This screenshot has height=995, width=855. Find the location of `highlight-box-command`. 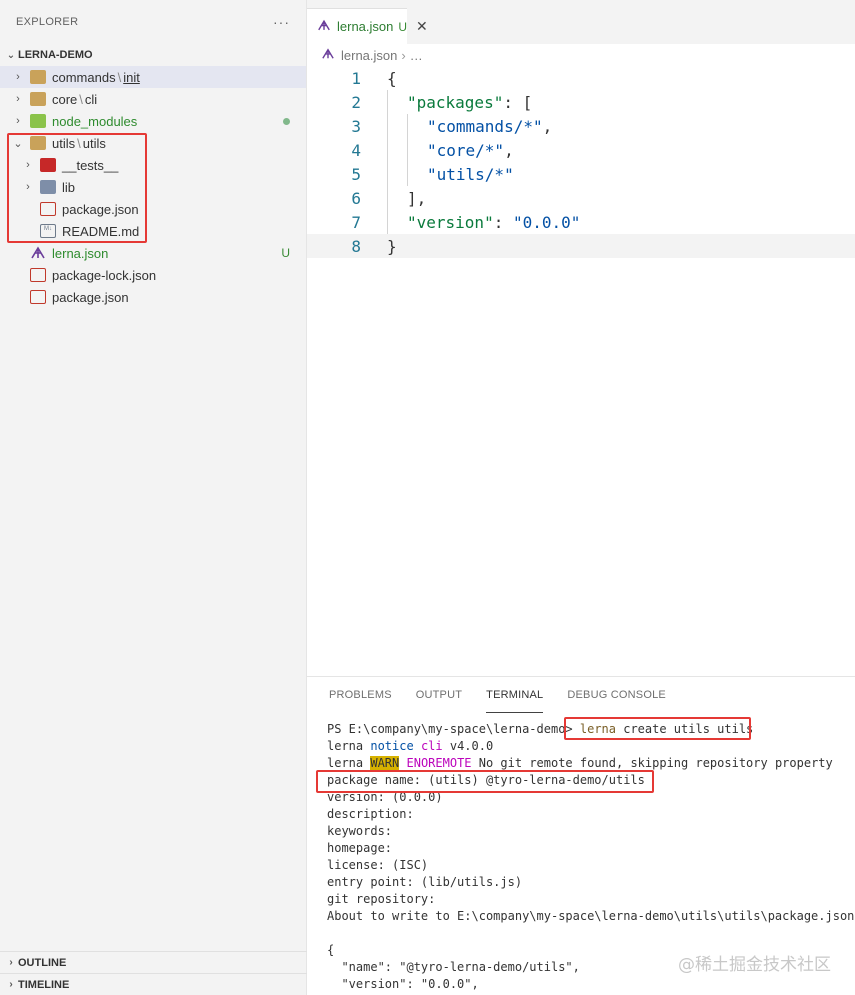

highlight-box-command is located at coordinates (657, 728).